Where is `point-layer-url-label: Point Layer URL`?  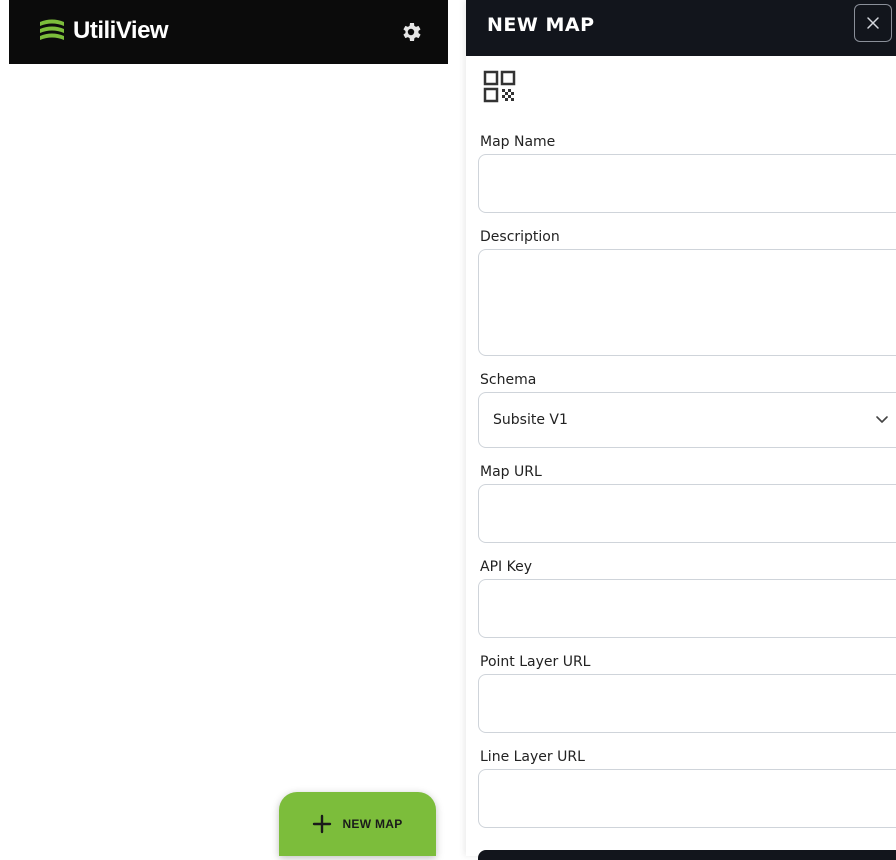
point-layer-url-label: Point Layer URL is located at coordinates (535, 662).